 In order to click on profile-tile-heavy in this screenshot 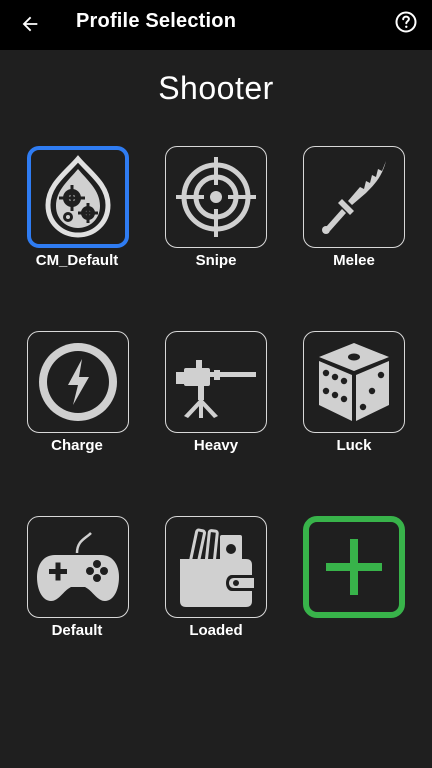, I will do `click(216, 382)`.